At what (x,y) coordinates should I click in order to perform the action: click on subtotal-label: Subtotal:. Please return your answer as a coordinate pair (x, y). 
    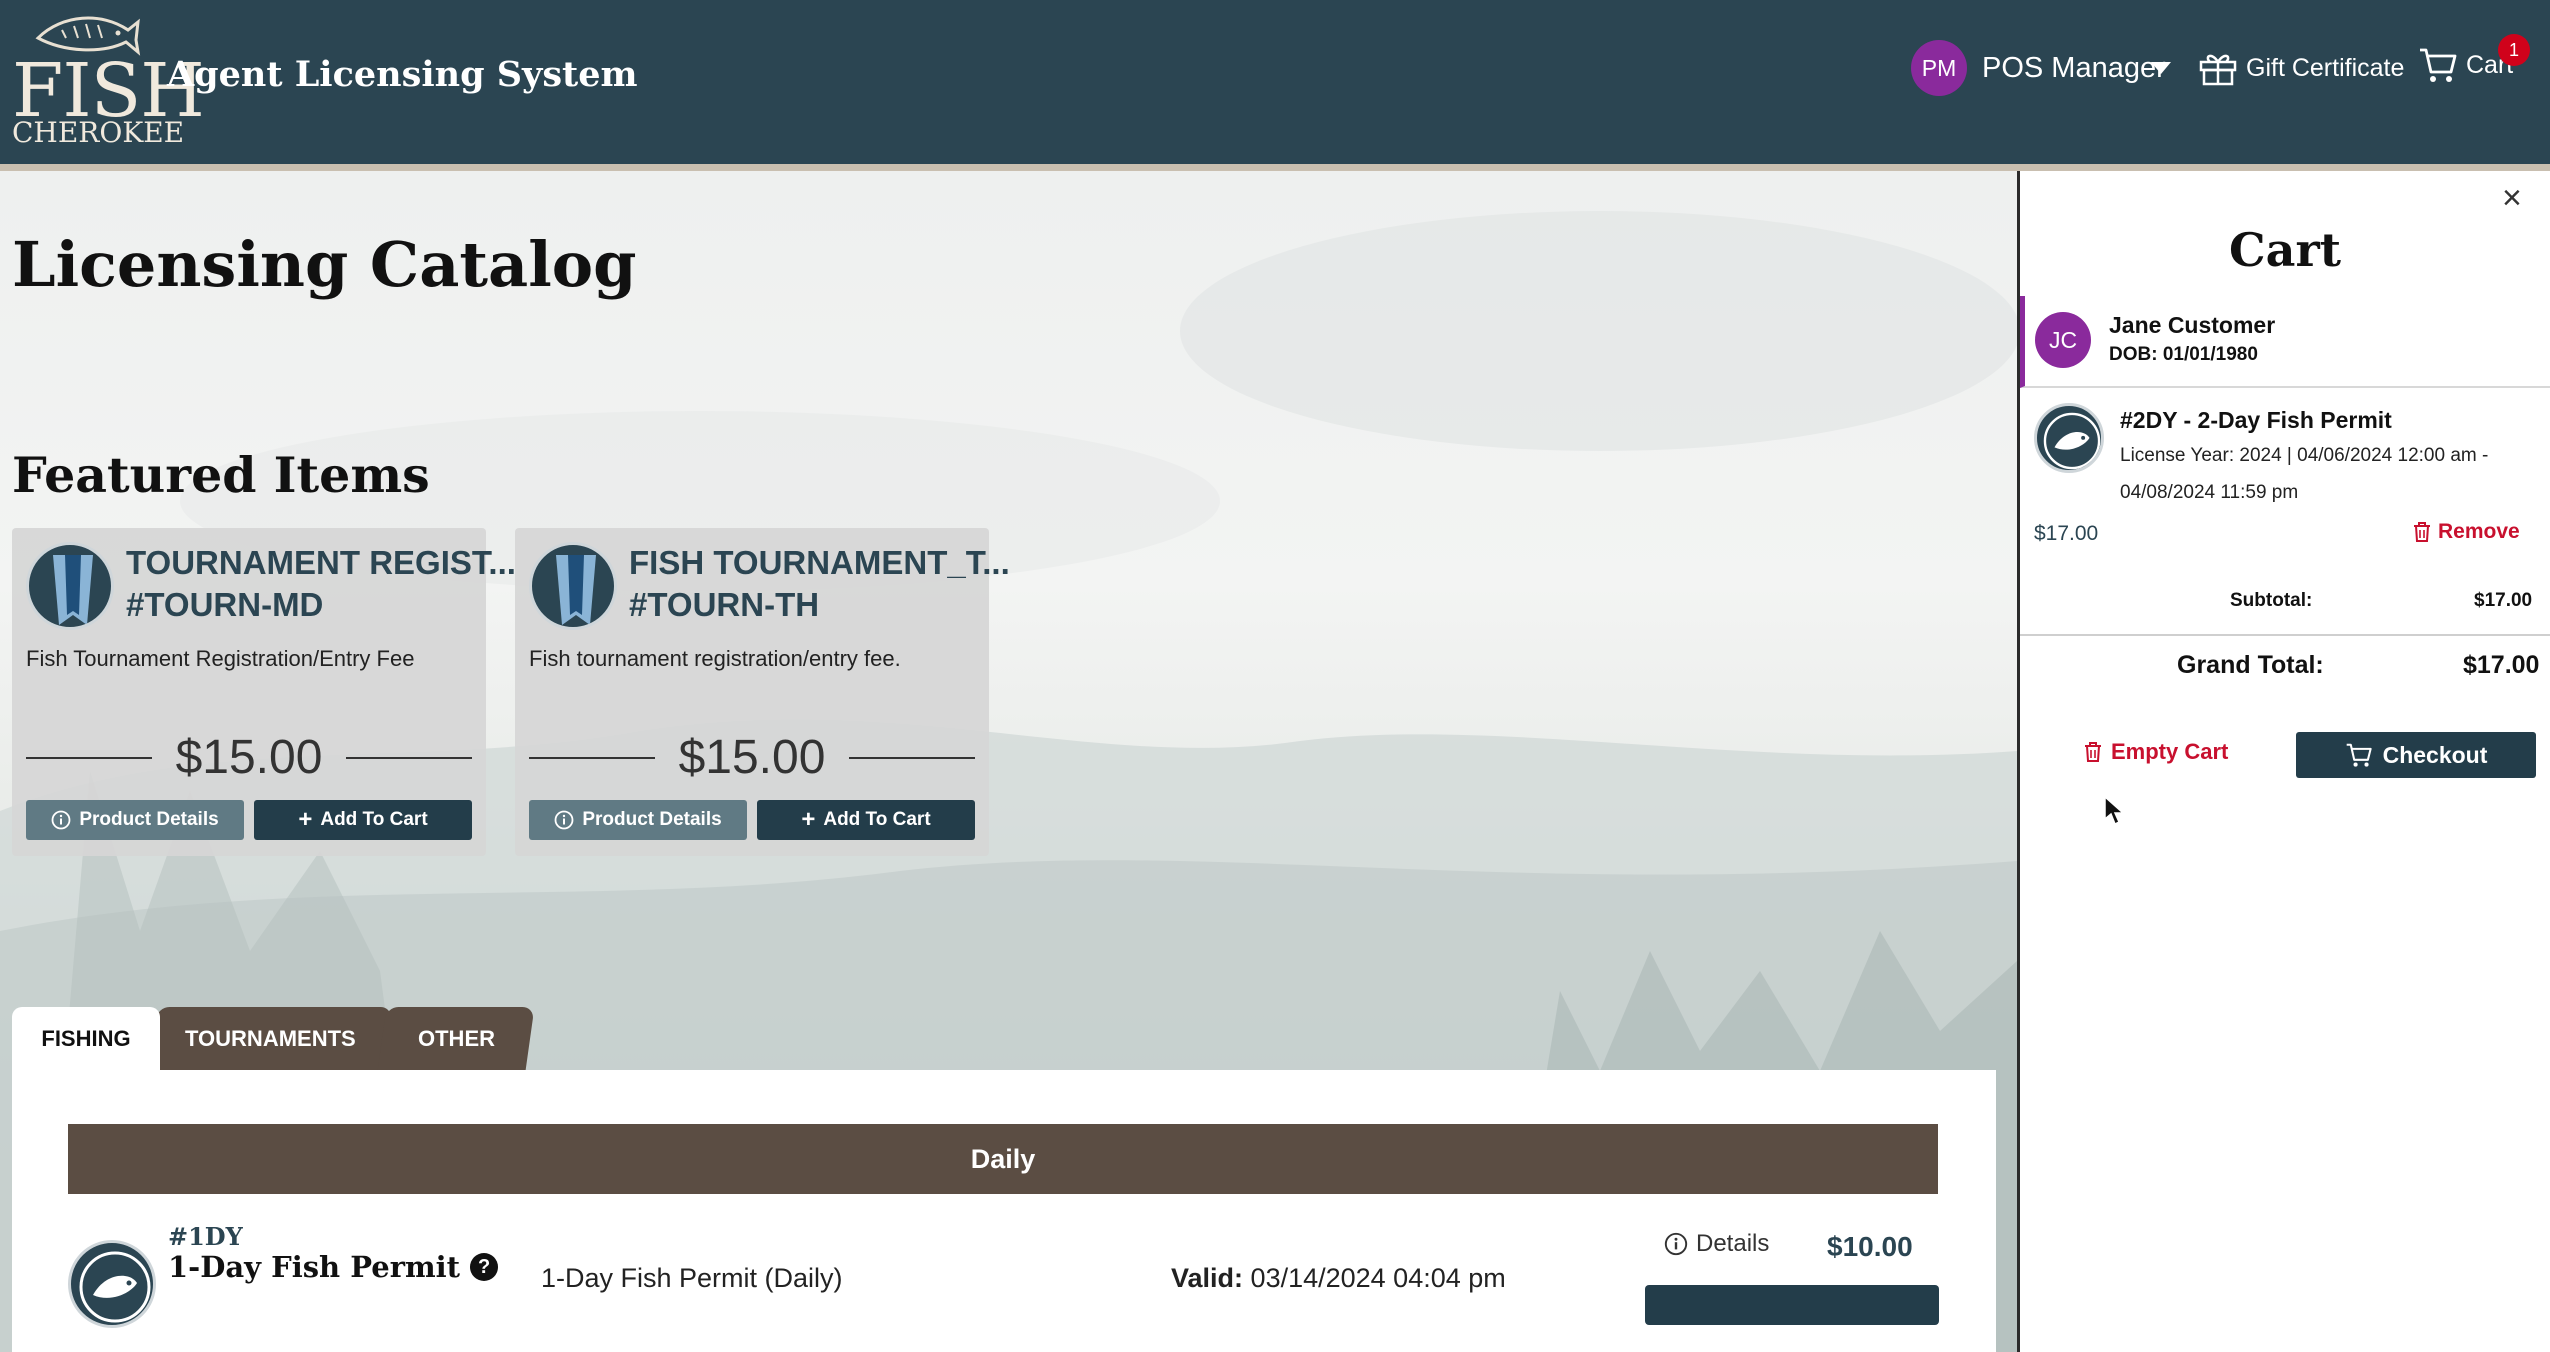
    Looking at the image, I should click on (2271, 600).